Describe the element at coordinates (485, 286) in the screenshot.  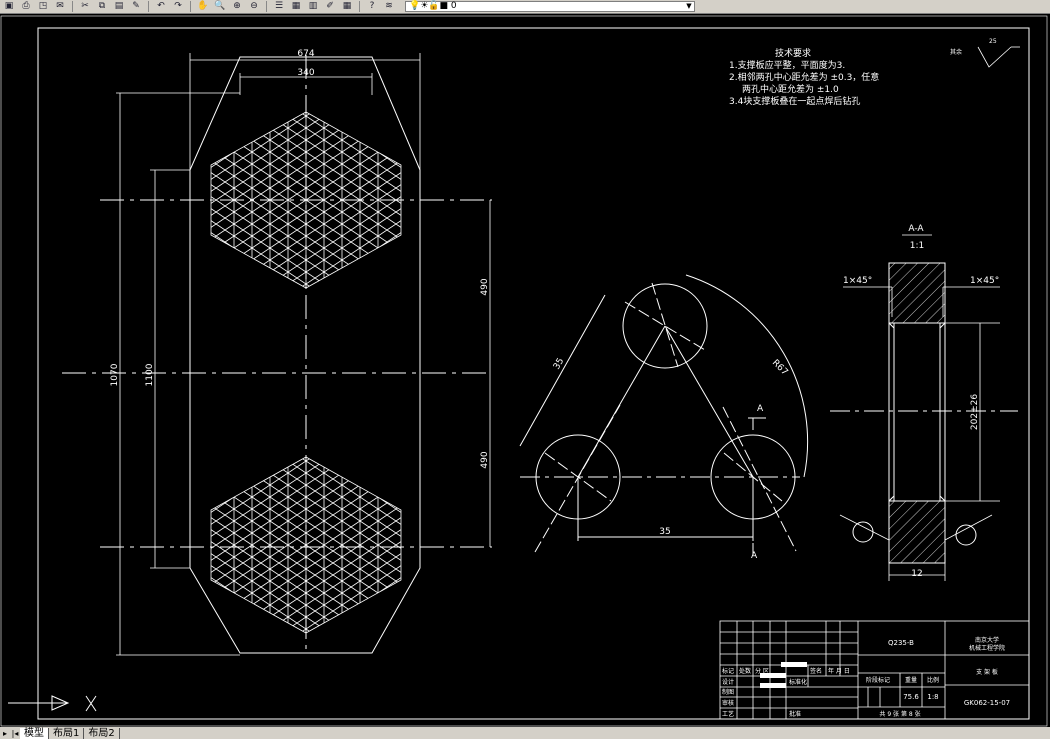
I see `dim-spacing-top: 490` at that location.